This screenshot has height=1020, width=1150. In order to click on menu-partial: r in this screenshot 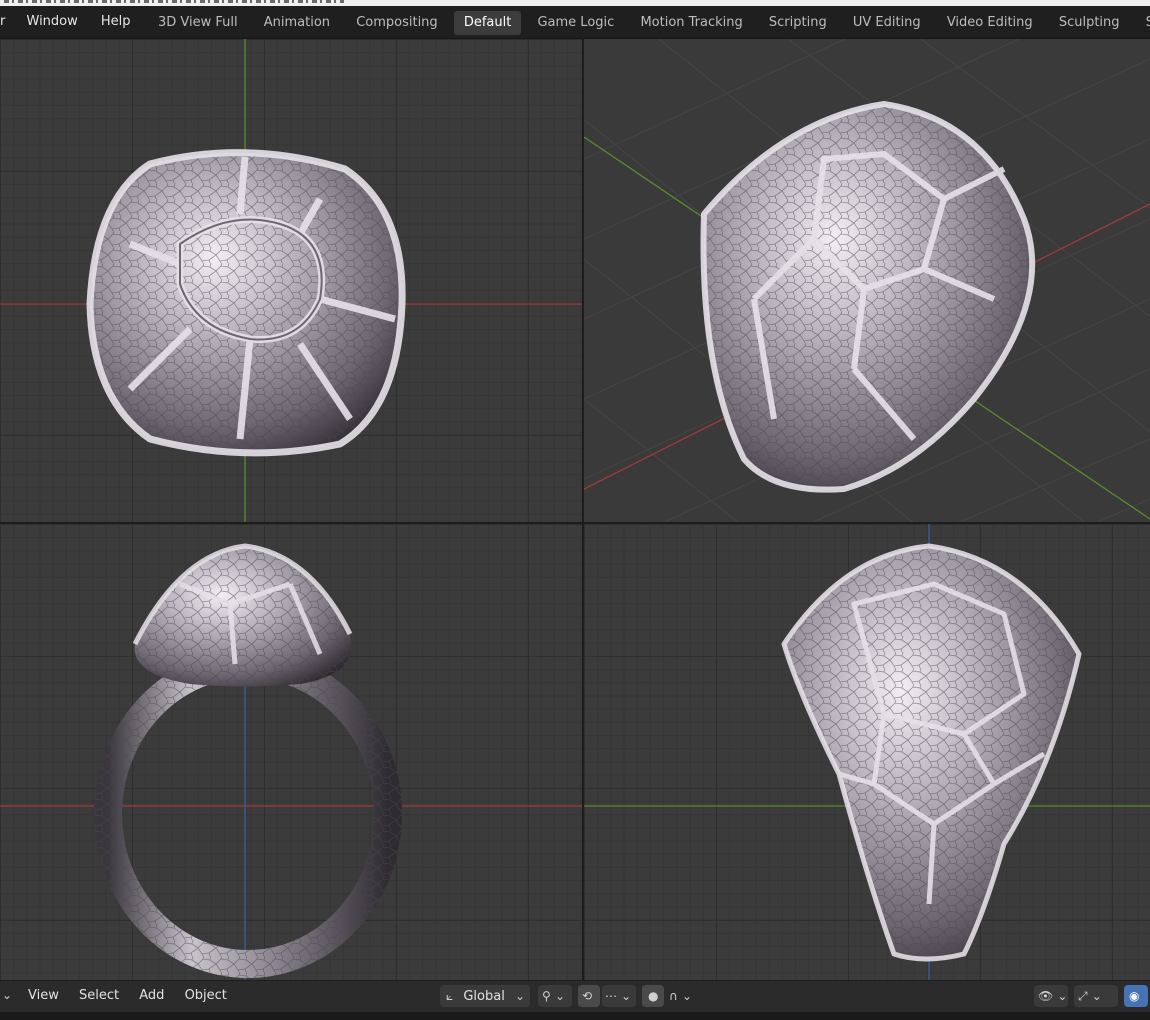, I will do `click(4, 22)`.